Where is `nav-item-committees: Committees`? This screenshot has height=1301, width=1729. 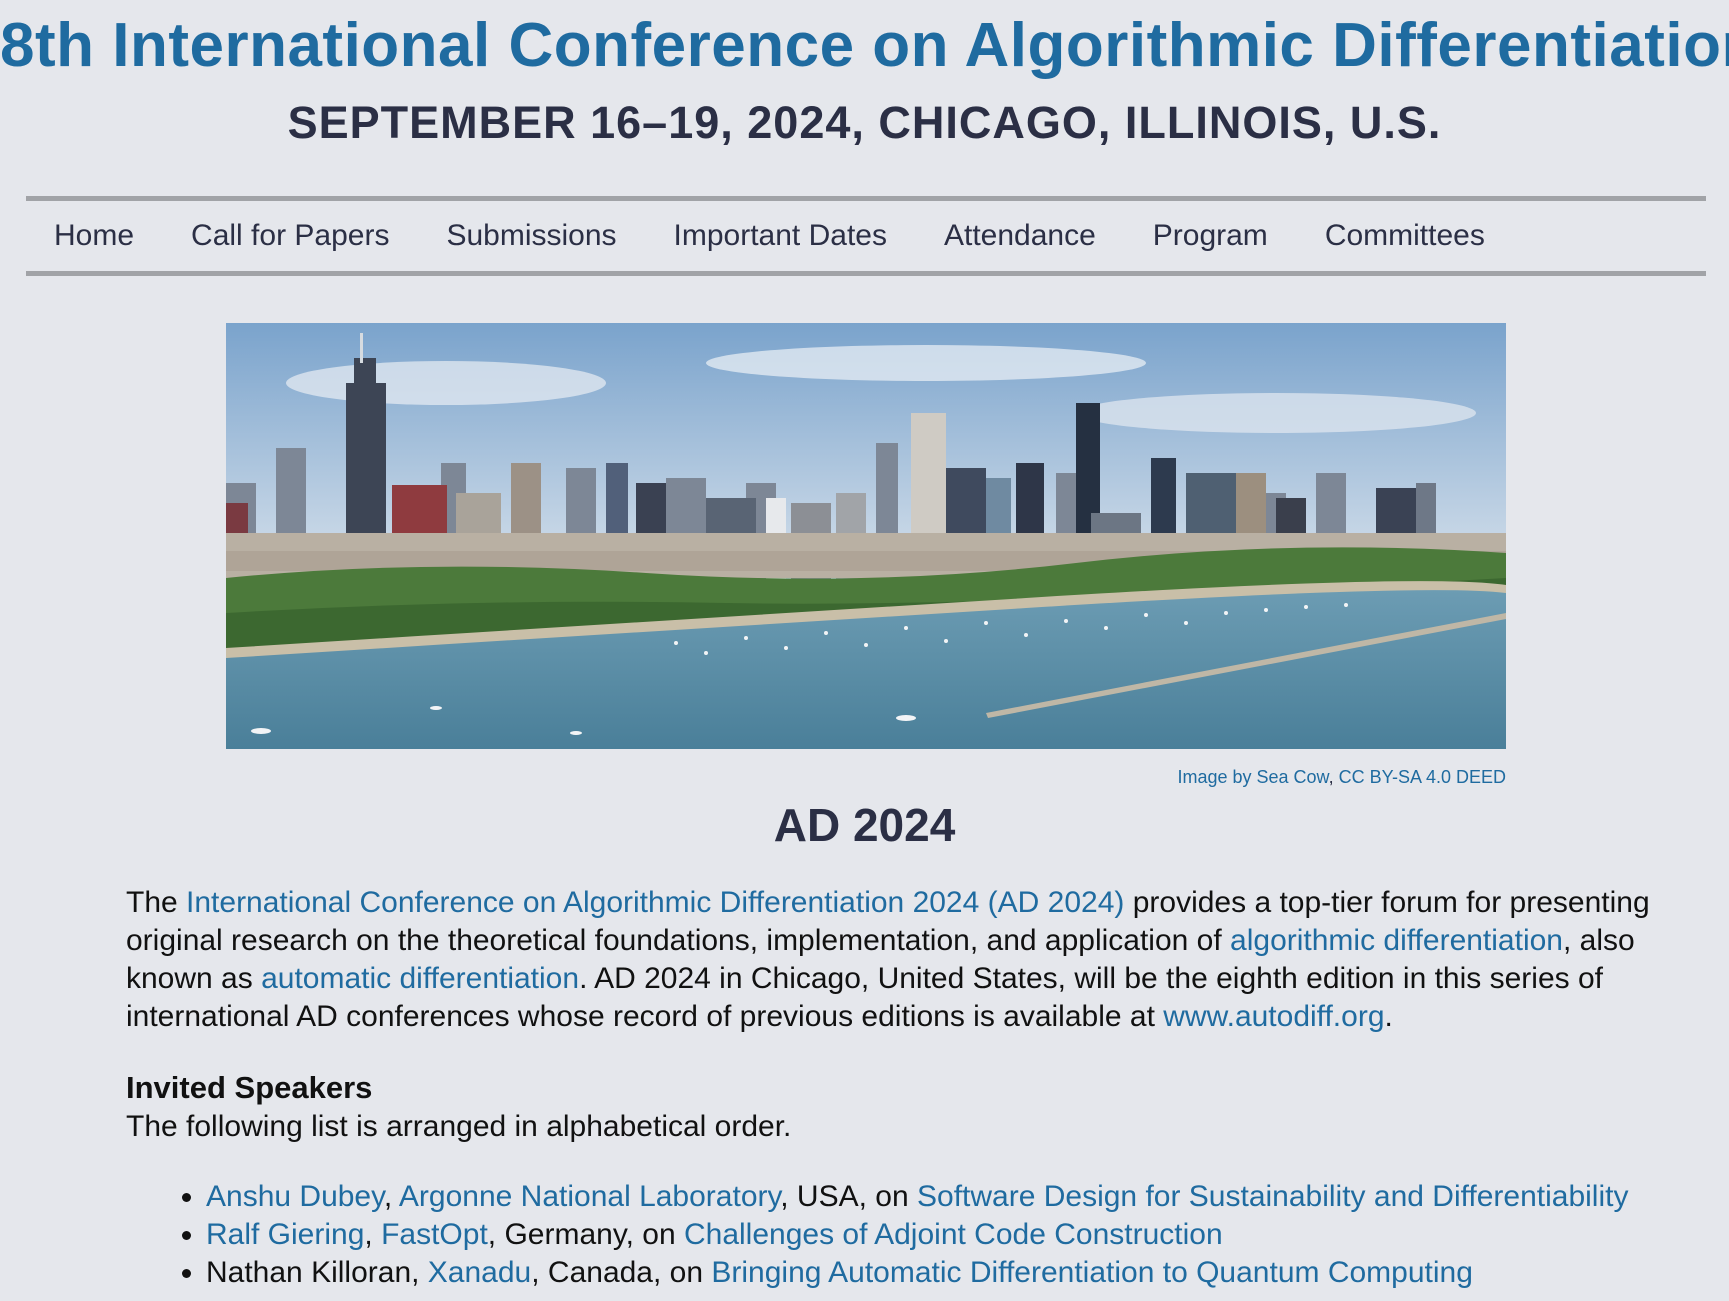 nav-item-committees: Committees is located at coordinates (1405, 236).